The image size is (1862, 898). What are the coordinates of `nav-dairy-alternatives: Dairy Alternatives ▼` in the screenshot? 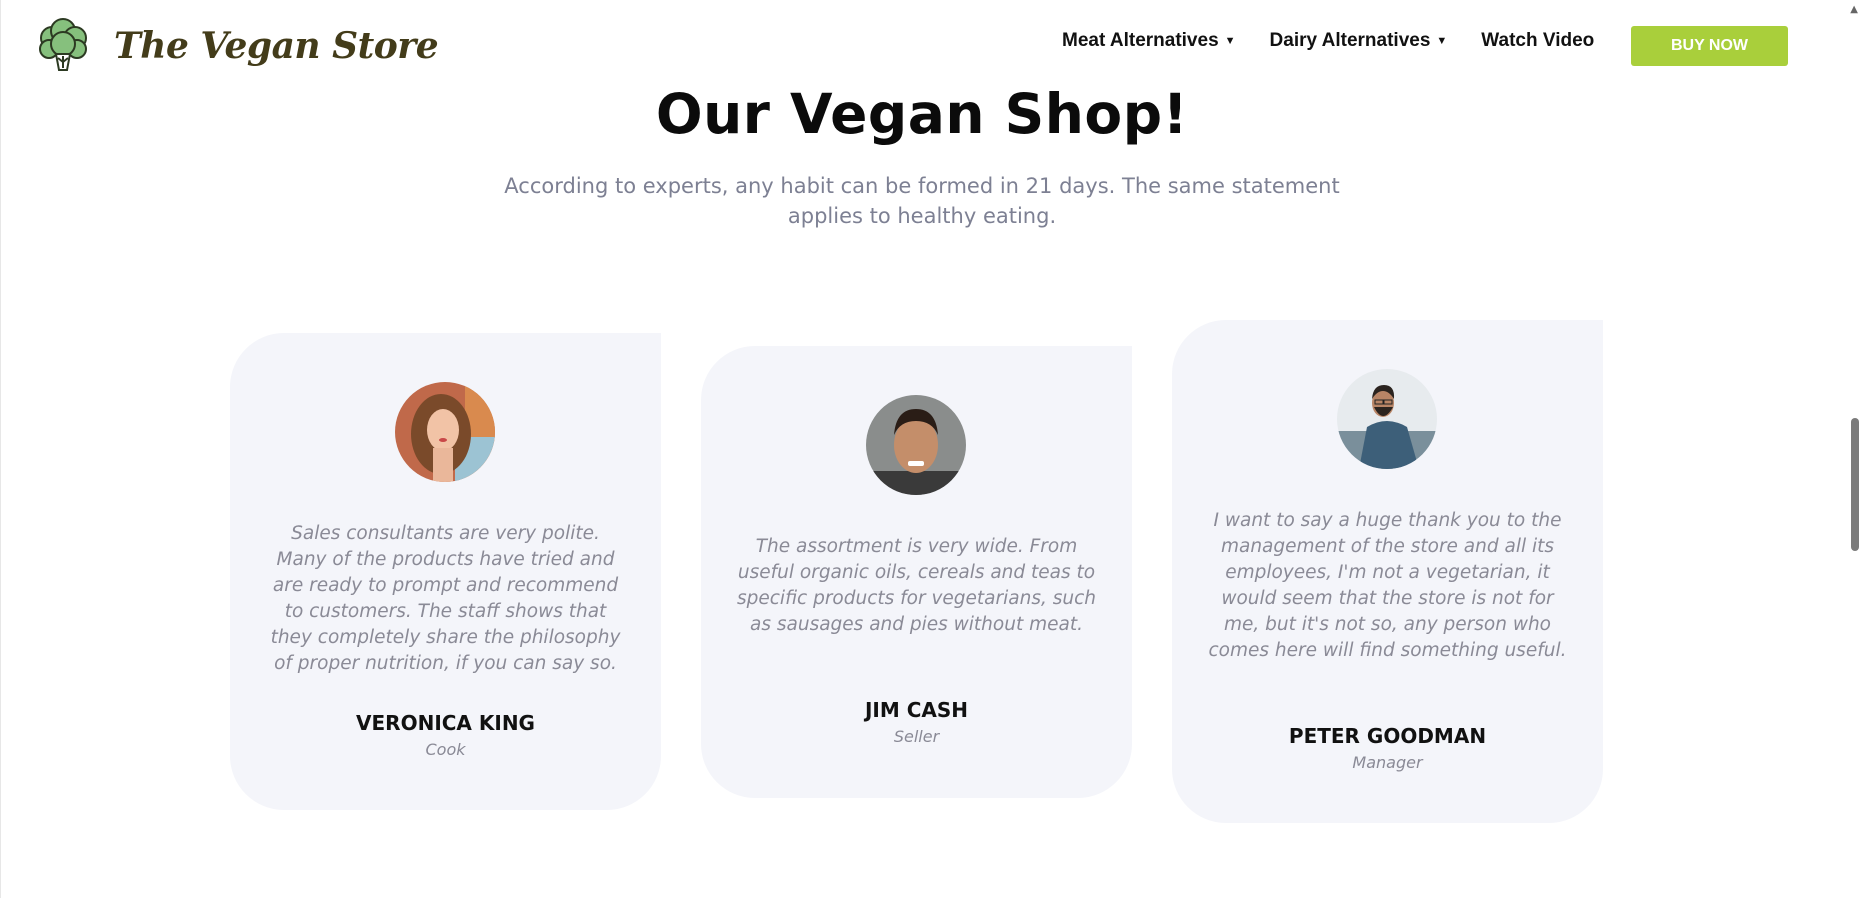 It's located at (1359, 41).